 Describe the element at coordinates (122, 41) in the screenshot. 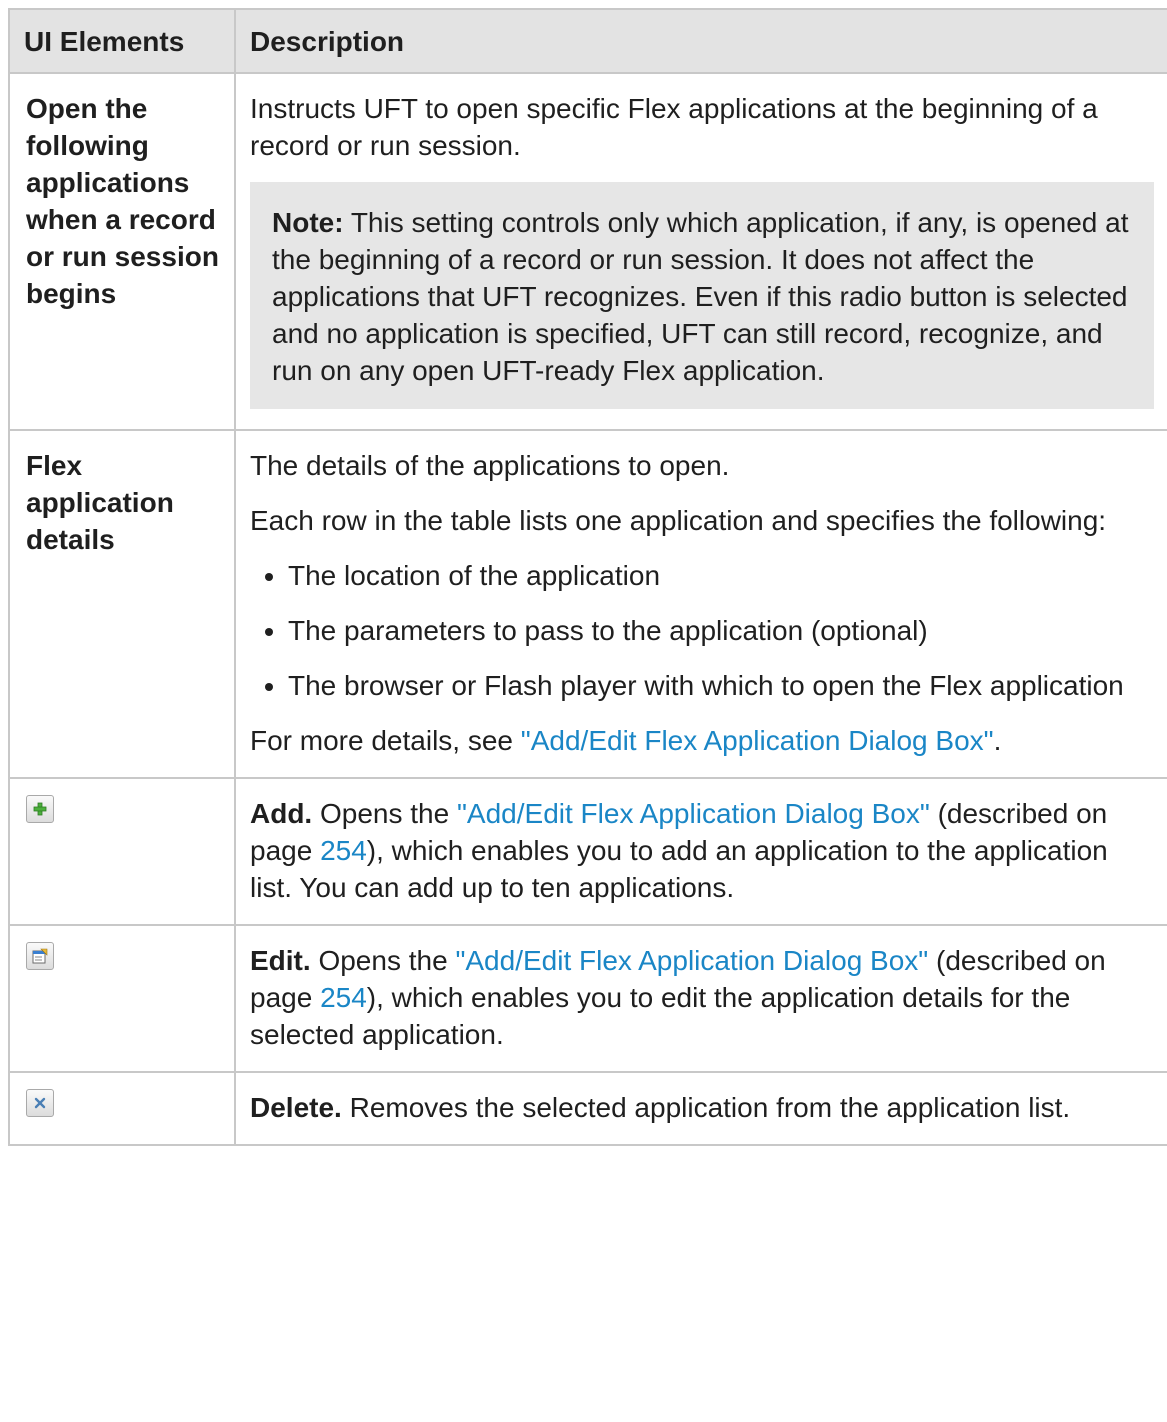

I see `header-ui-elements: UI Elements` at that location.